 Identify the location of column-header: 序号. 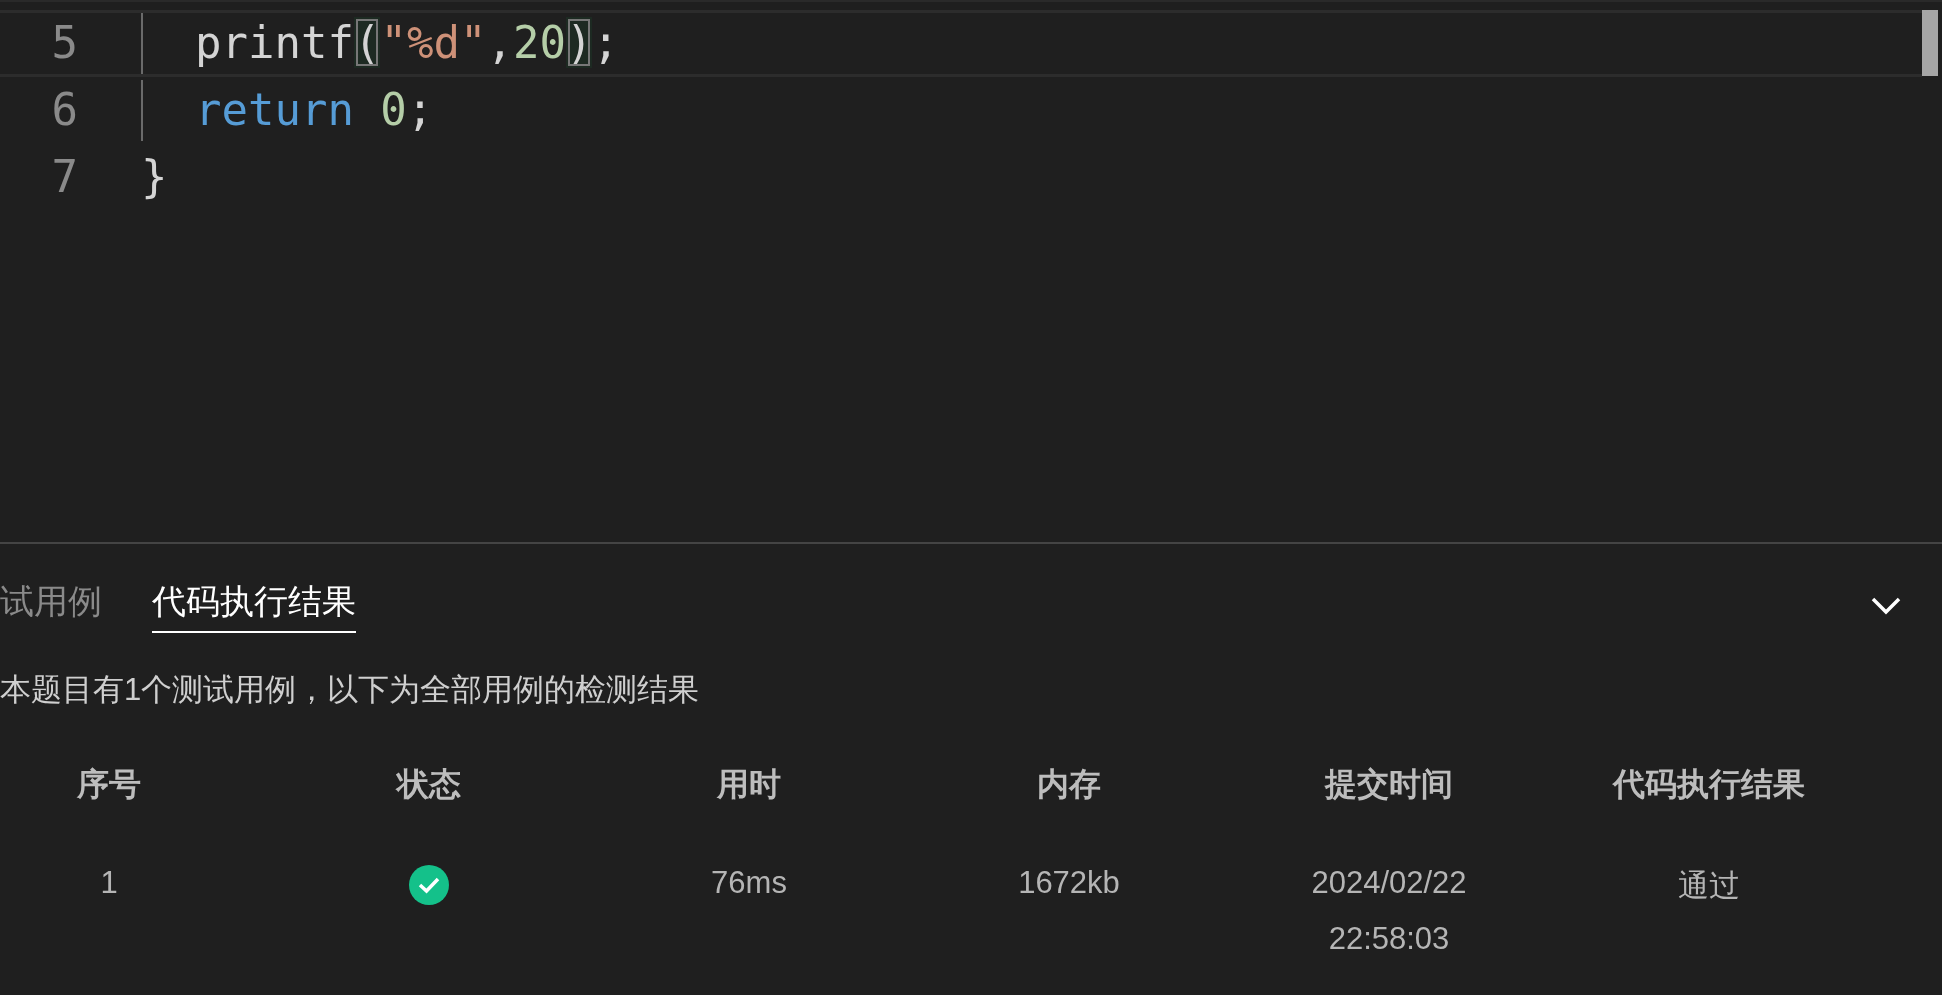
(109, 784).